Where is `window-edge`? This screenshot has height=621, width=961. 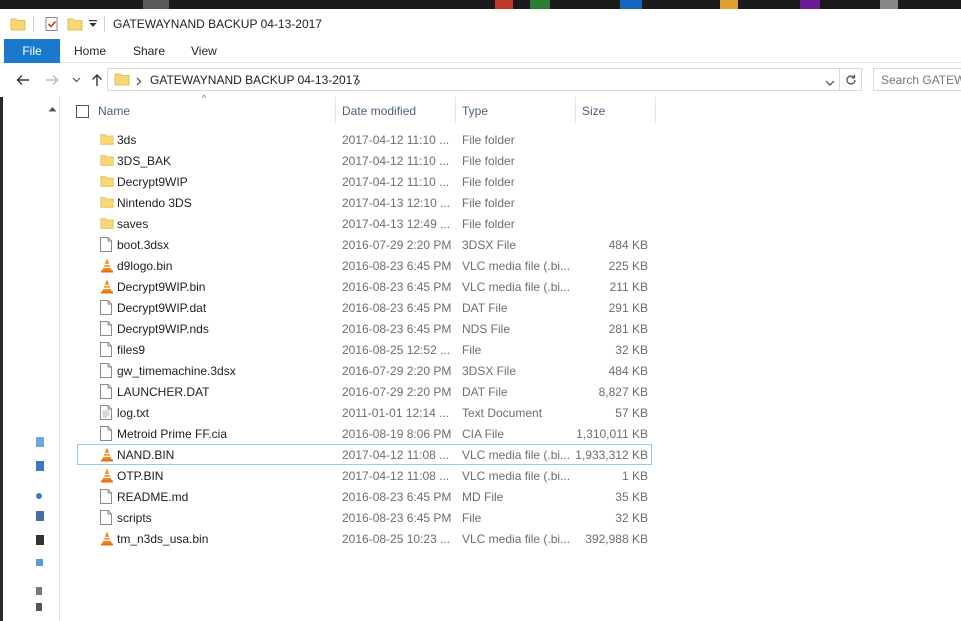
window-edge is located at coordinates (1, 359).